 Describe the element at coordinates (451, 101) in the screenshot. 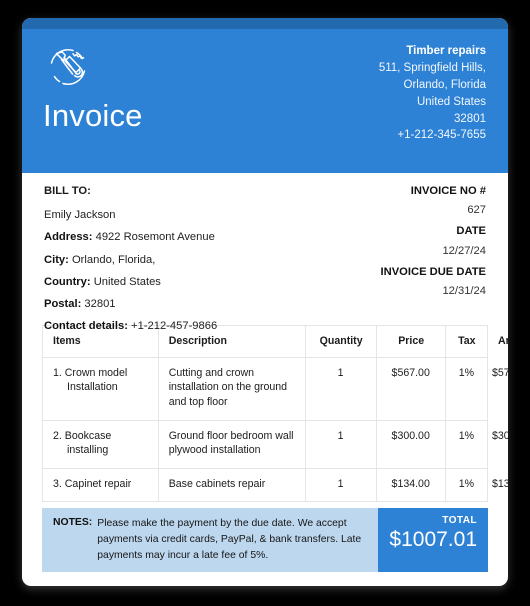

I see `company-country: United States` at that location.